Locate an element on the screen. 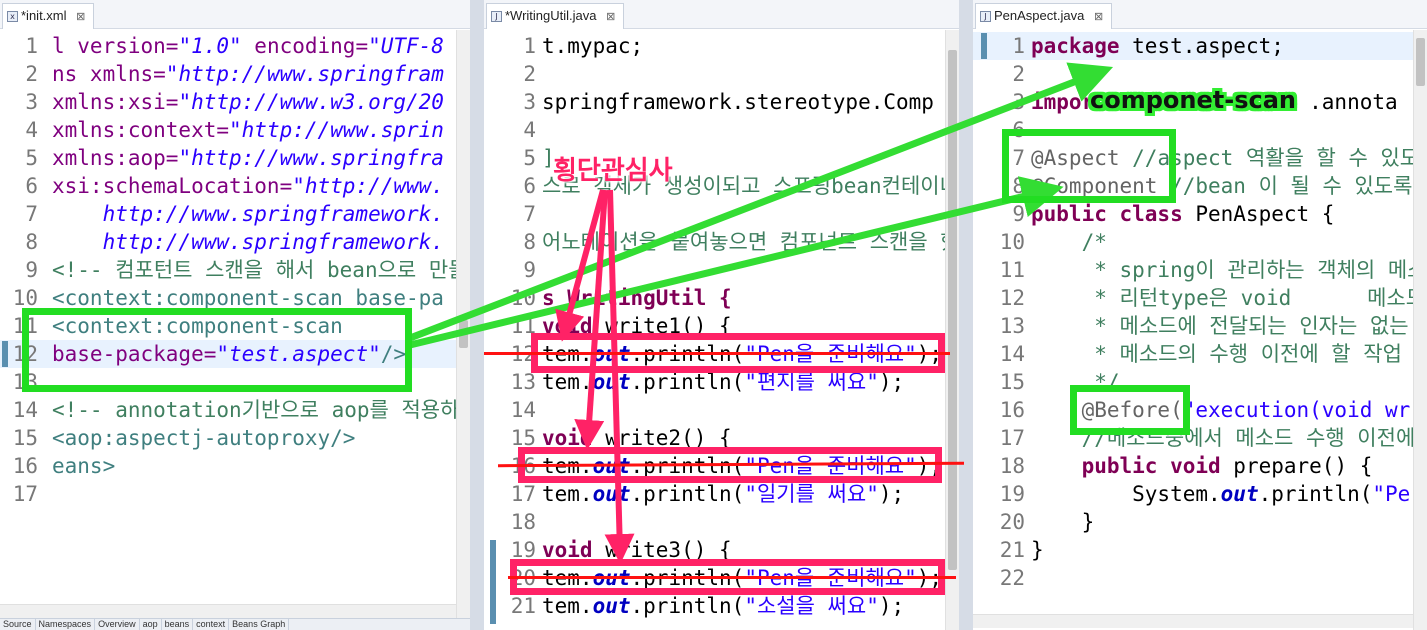 This screenshot has width=1427, height=630. code-line: 14 * 메소드의 수행 이전에 할 작업 is located at coordinates (1200, 354).